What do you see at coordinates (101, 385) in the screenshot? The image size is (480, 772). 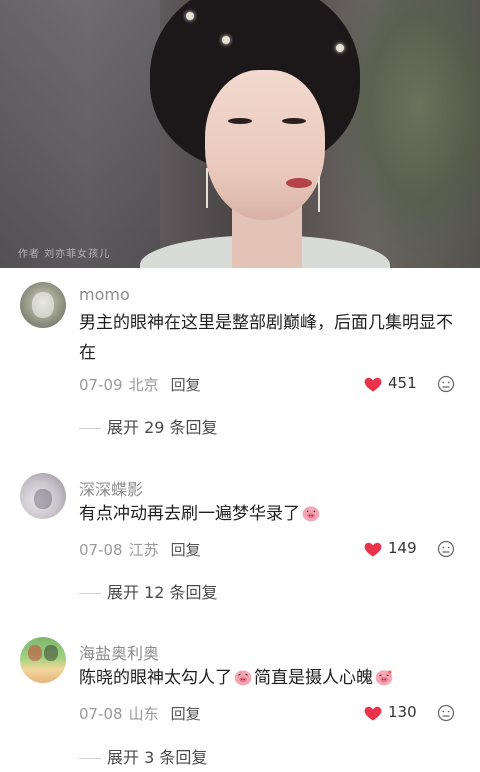 I see `comment-date: 07-09` at bounding box center [101, 385].